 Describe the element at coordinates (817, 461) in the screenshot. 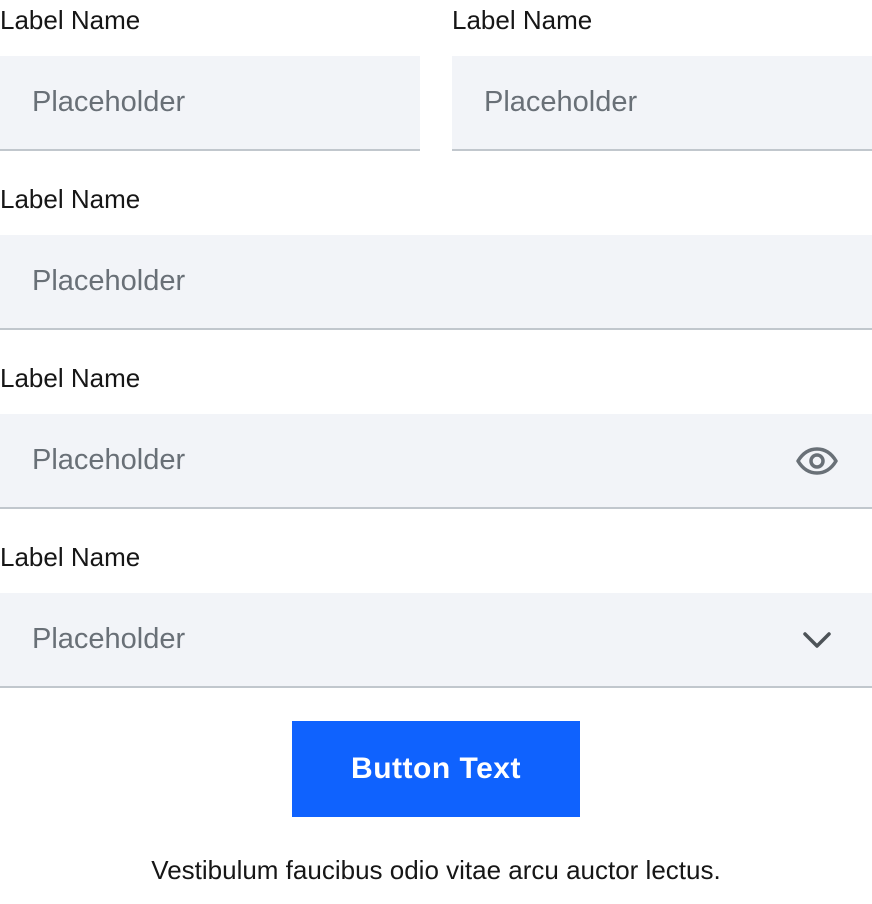

I see `eye-icon` at that location.